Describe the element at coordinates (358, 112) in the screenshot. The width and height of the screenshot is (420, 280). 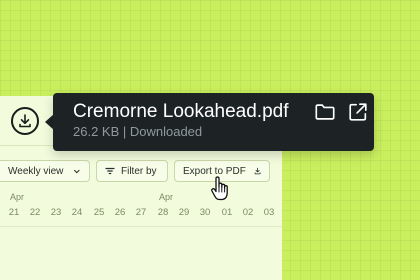
I see `external-link-icon` at that location.